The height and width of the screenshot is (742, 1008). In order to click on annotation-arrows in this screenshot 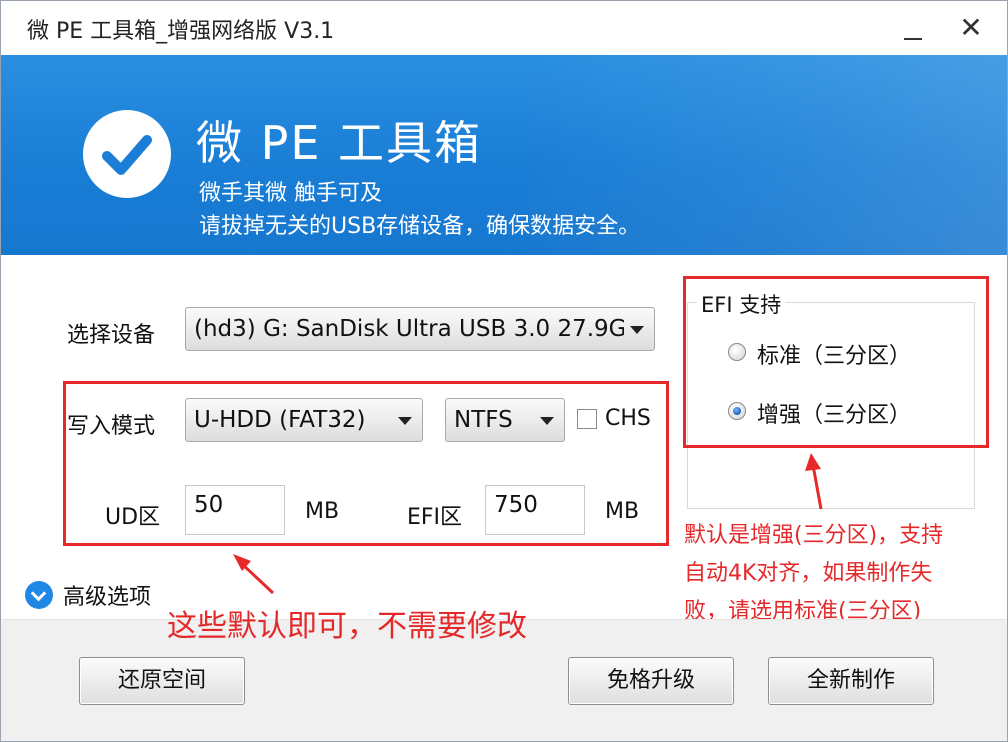, I will do `click(528, 524)`.